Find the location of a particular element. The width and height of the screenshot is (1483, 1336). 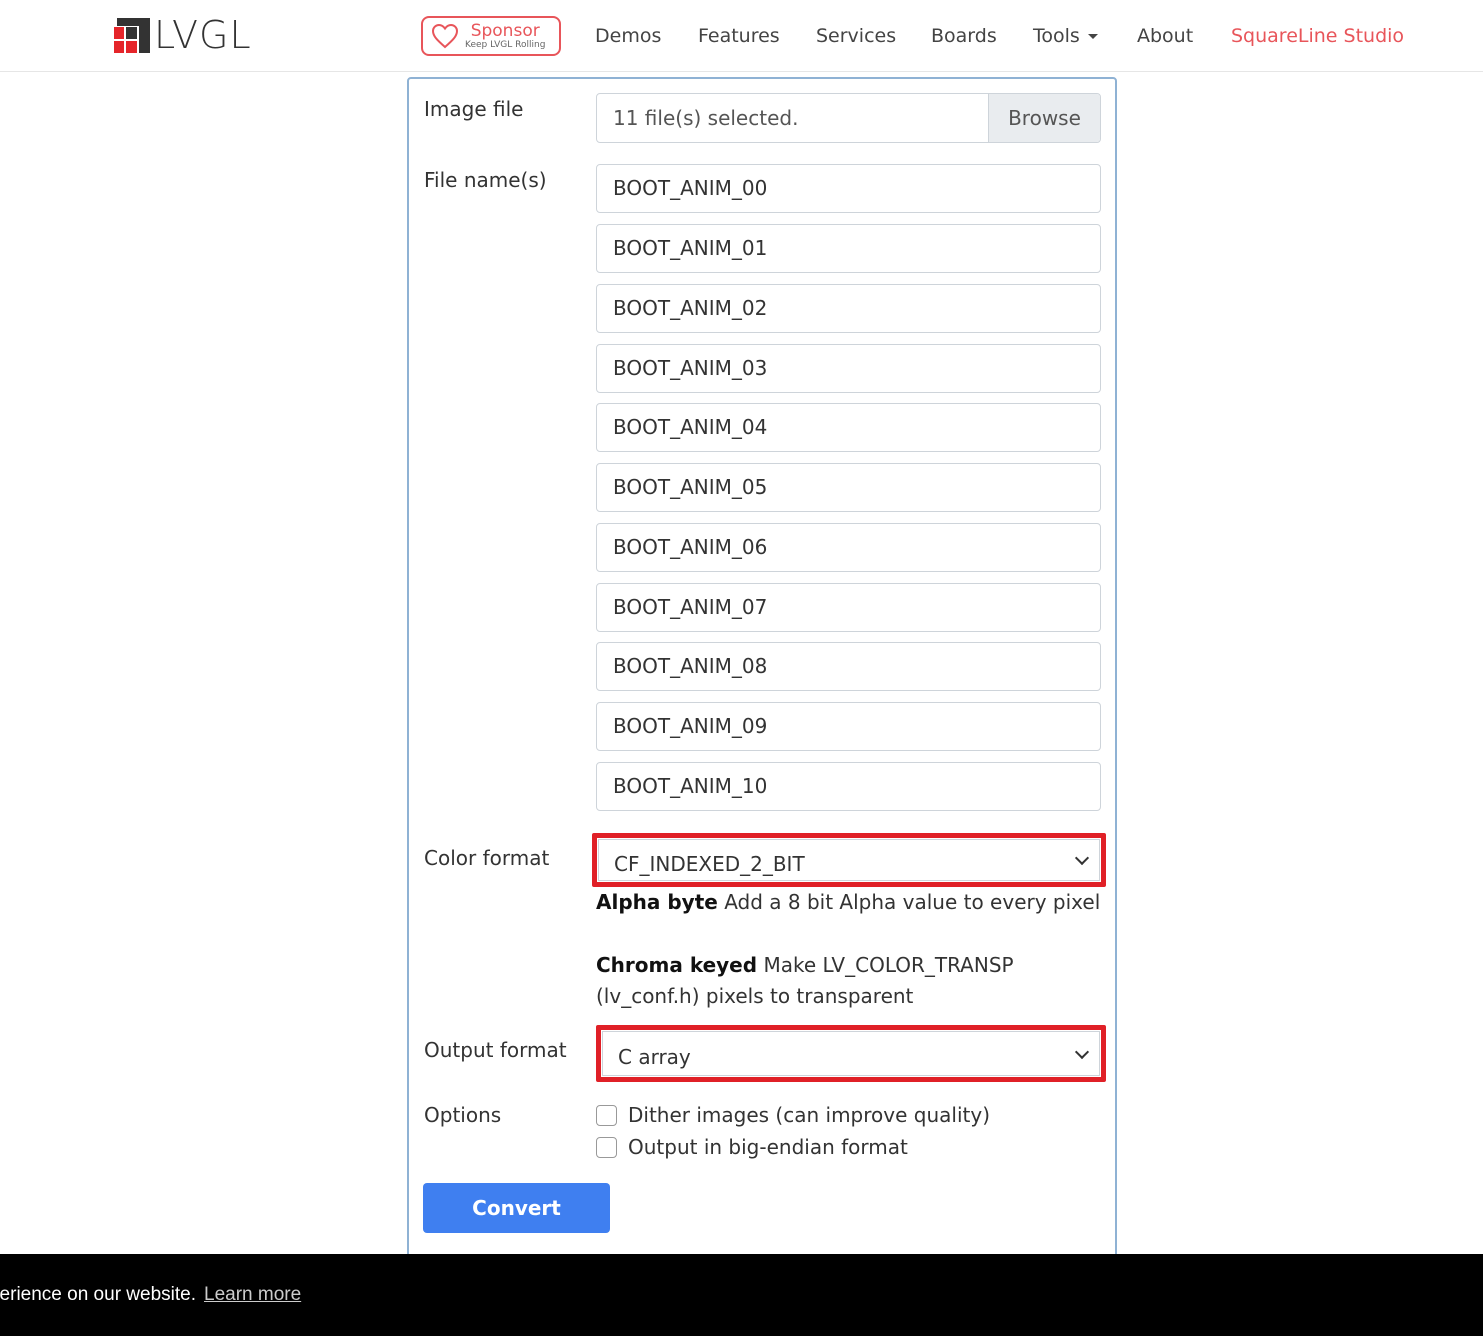

lvgl-logo: LVGL is located at coordinates (183, 35).